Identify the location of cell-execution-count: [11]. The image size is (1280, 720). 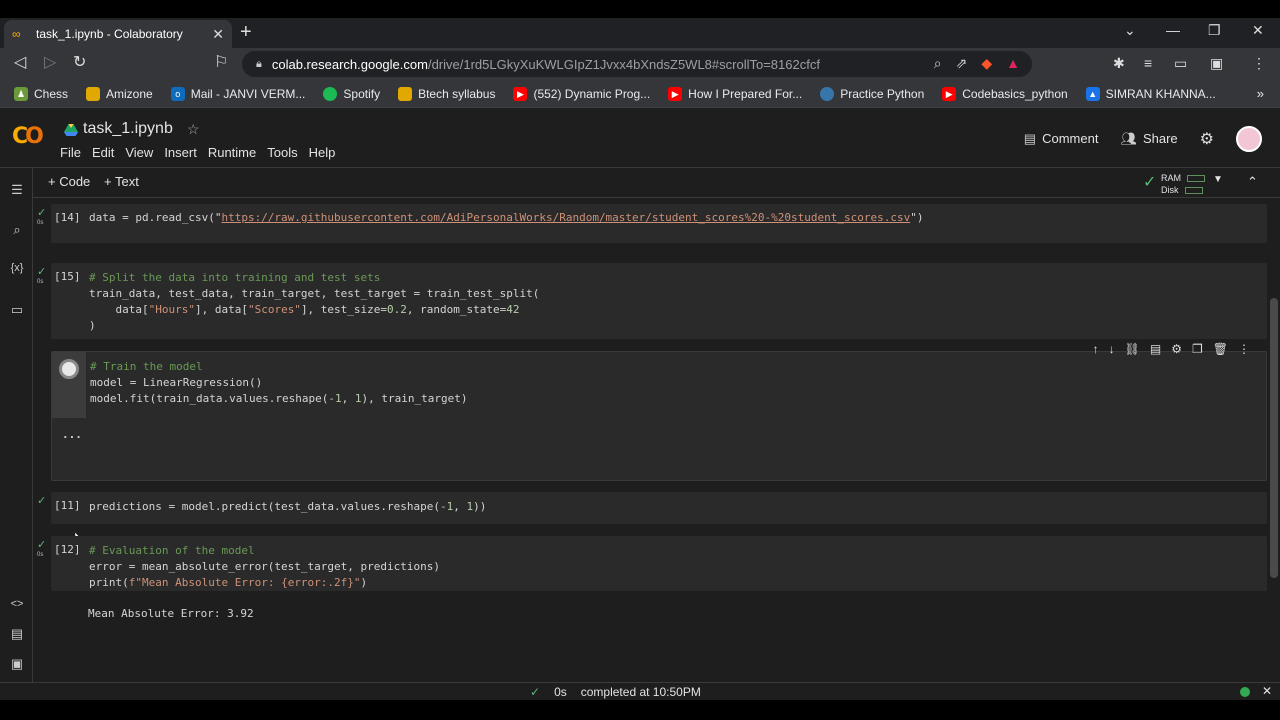
(67, 505).